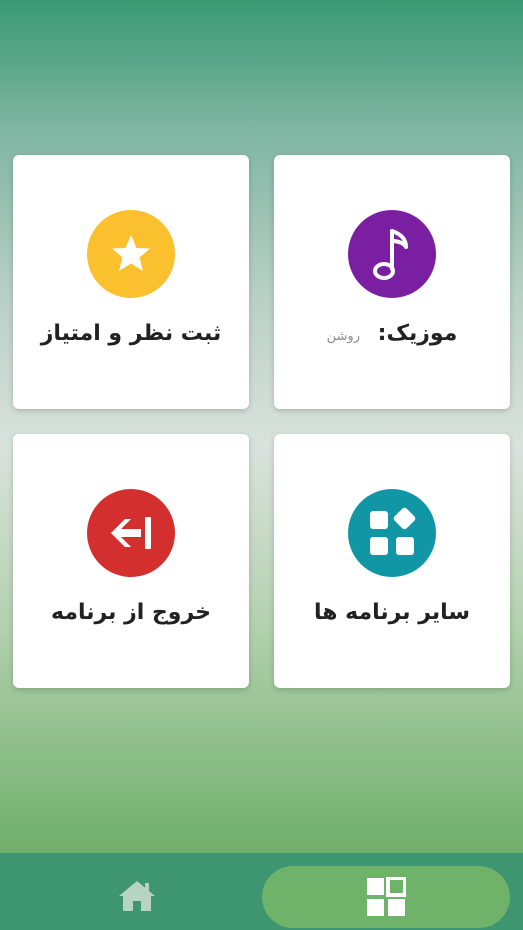 Image resolution: width=523 pixels, height=930 pixels. I want to click on other-apps-card: سایر برنامه ها, so click(392, 561).